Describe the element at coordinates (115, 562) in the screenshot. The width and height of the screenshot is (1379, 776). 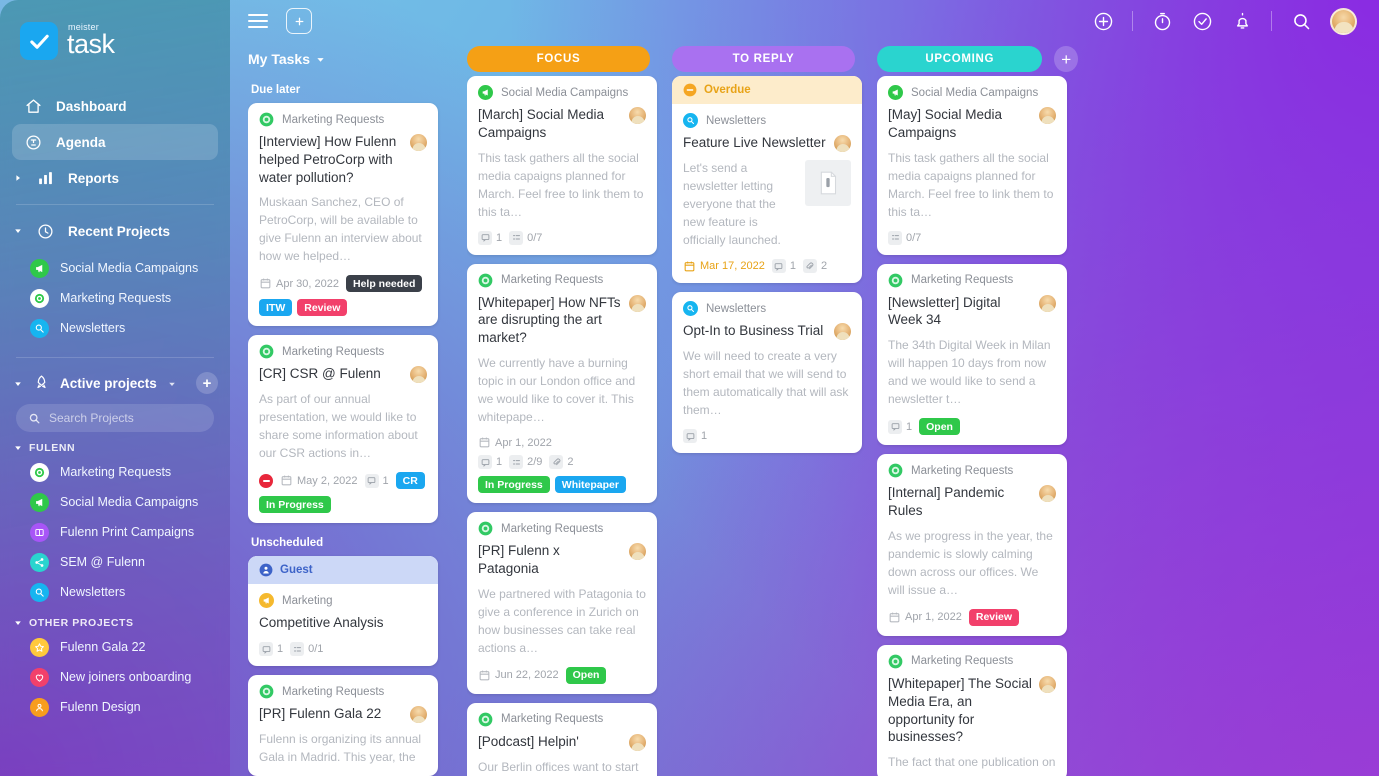
I see `sidebar-project-sem-at-fulenn: SEM @ Fulenn` at that location.